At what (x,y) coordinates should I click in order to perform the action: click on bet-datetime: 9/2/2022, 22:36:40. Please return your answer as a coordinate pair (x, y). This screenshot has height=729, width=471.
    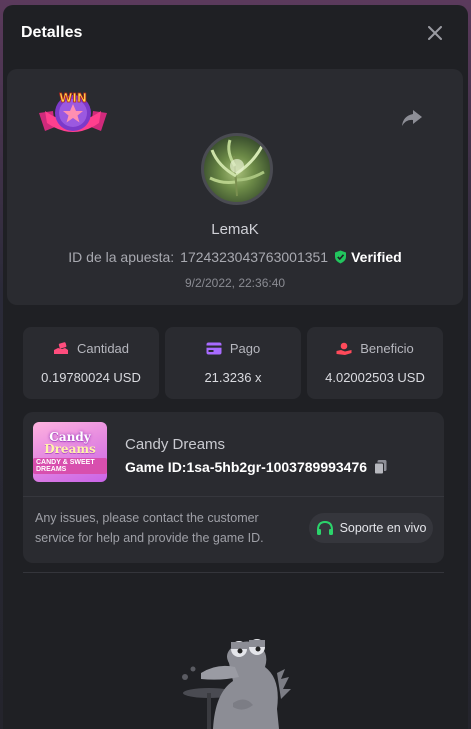
    Looking at the image, I should click on (235, 283).